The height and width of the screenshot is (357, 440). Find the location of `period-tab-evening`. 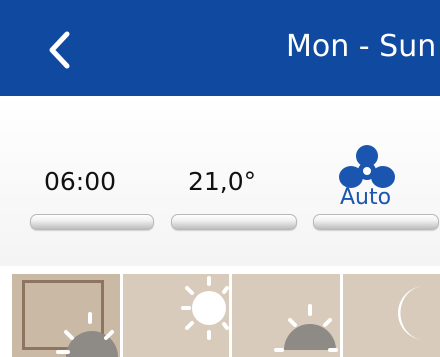

period-tab-evening is located at coordinates (286, 315).